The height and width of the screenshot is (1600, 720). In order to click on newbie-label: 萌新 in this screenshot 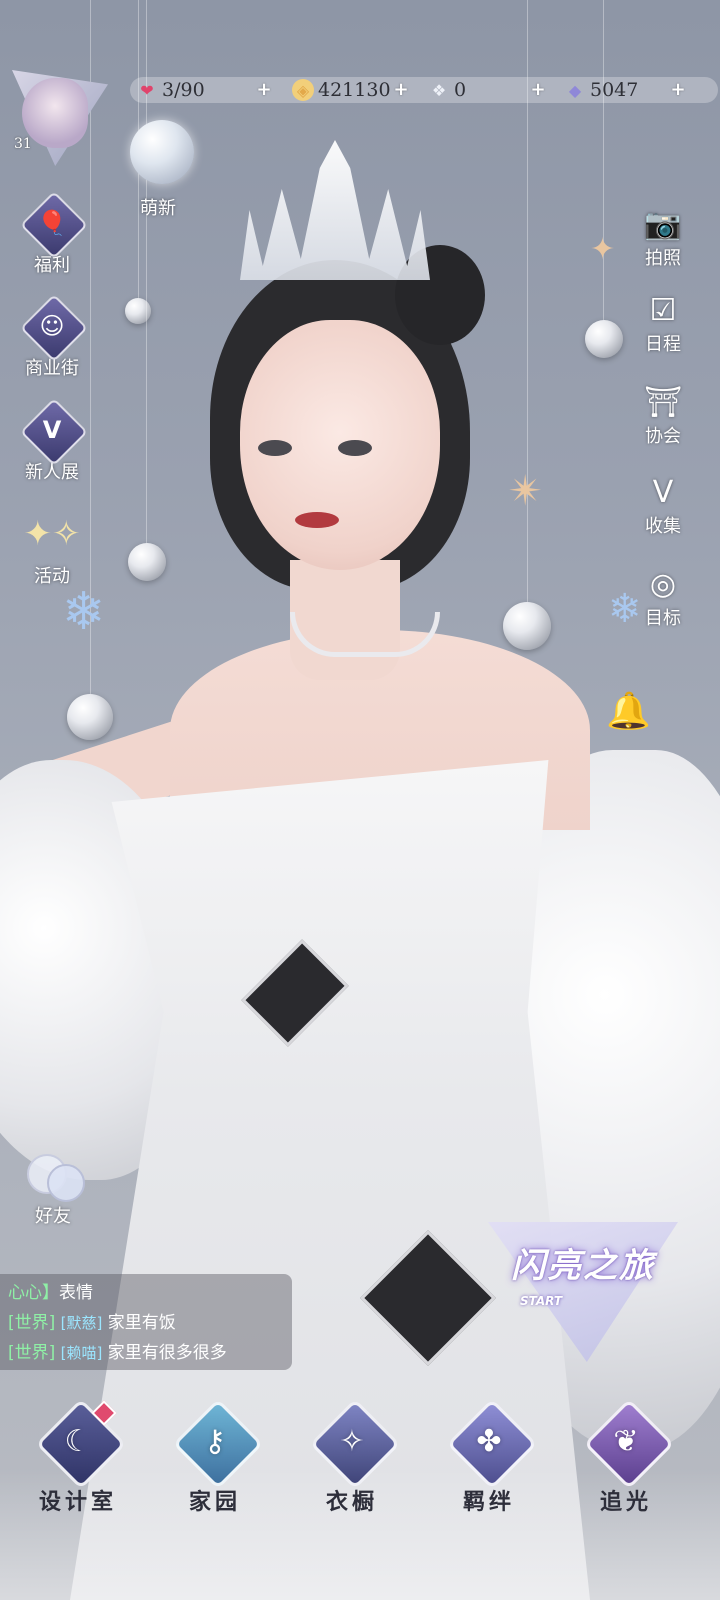, I will do `click(158, 207)`.